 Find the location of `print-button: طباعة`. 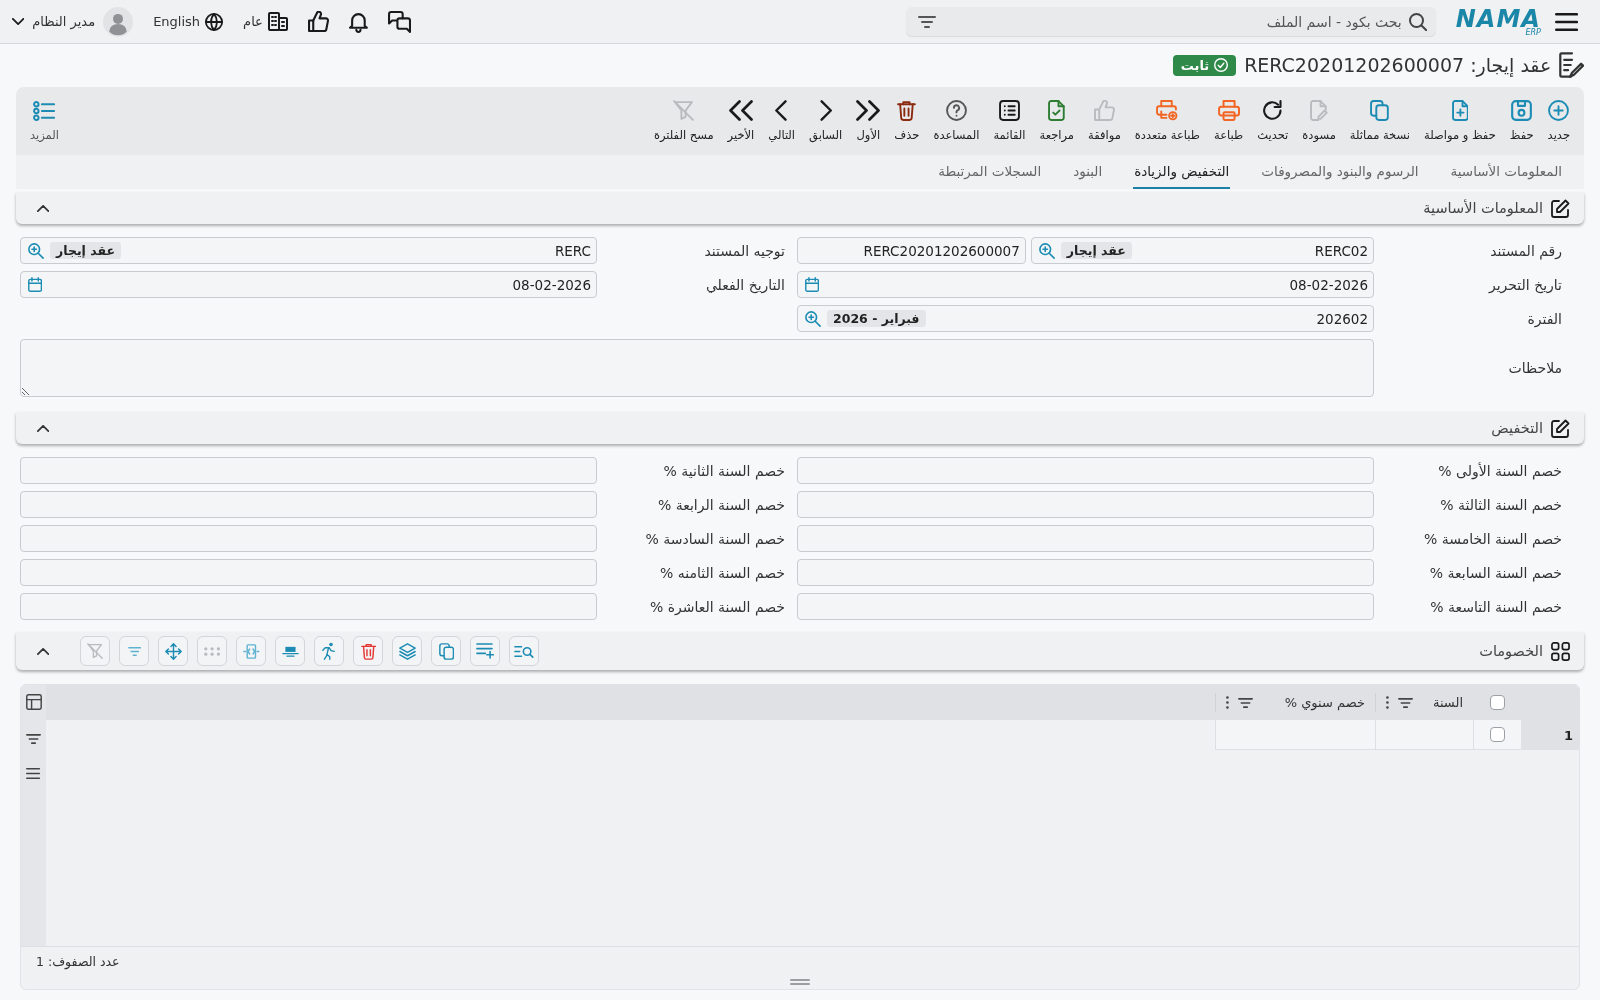

print-button: طباعة is located at coordinates (1229, 121).